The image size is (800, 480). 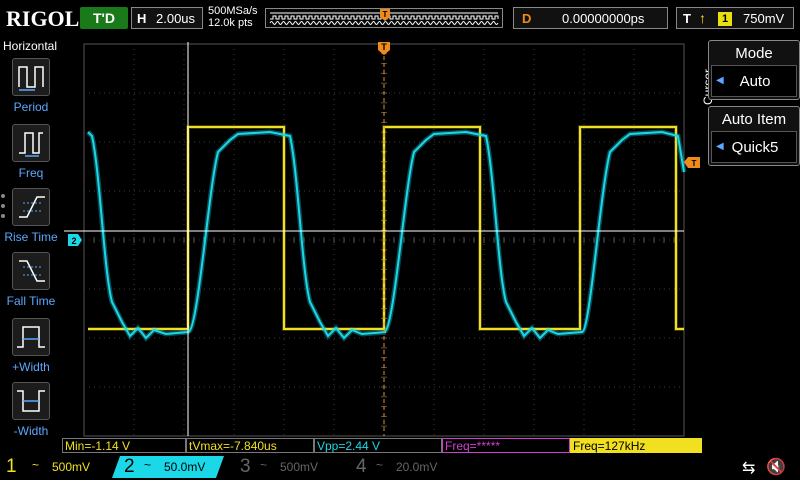 I want to click on auto-item-softkey: Auto Item ◀ Quick5, so click(x=754, y=136).